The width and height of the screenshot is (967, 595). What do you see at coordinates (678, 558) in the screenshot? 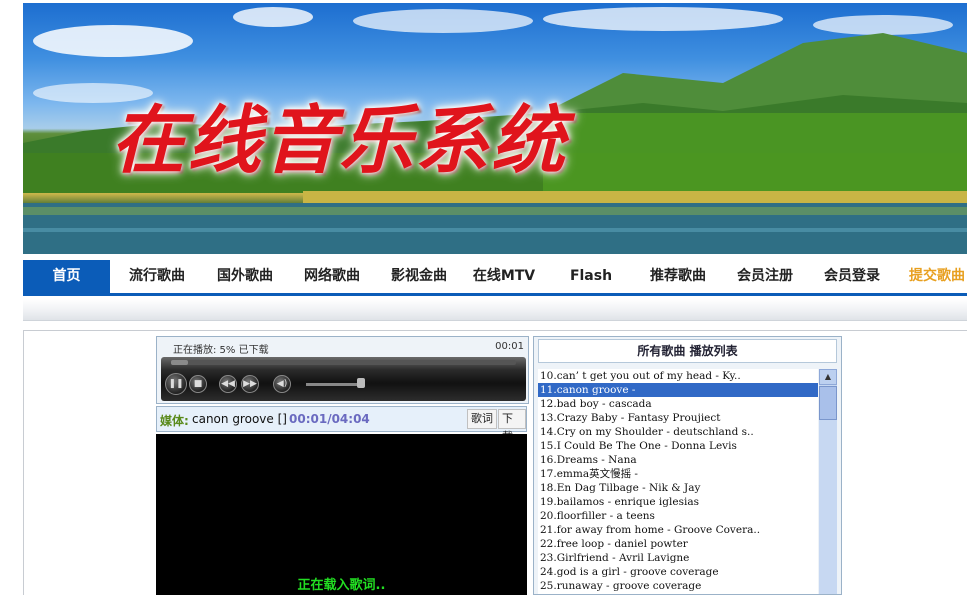
I see `playlist-item: 23.Girlfriend - Avril Lavigne` at bounding box center [678, 558].